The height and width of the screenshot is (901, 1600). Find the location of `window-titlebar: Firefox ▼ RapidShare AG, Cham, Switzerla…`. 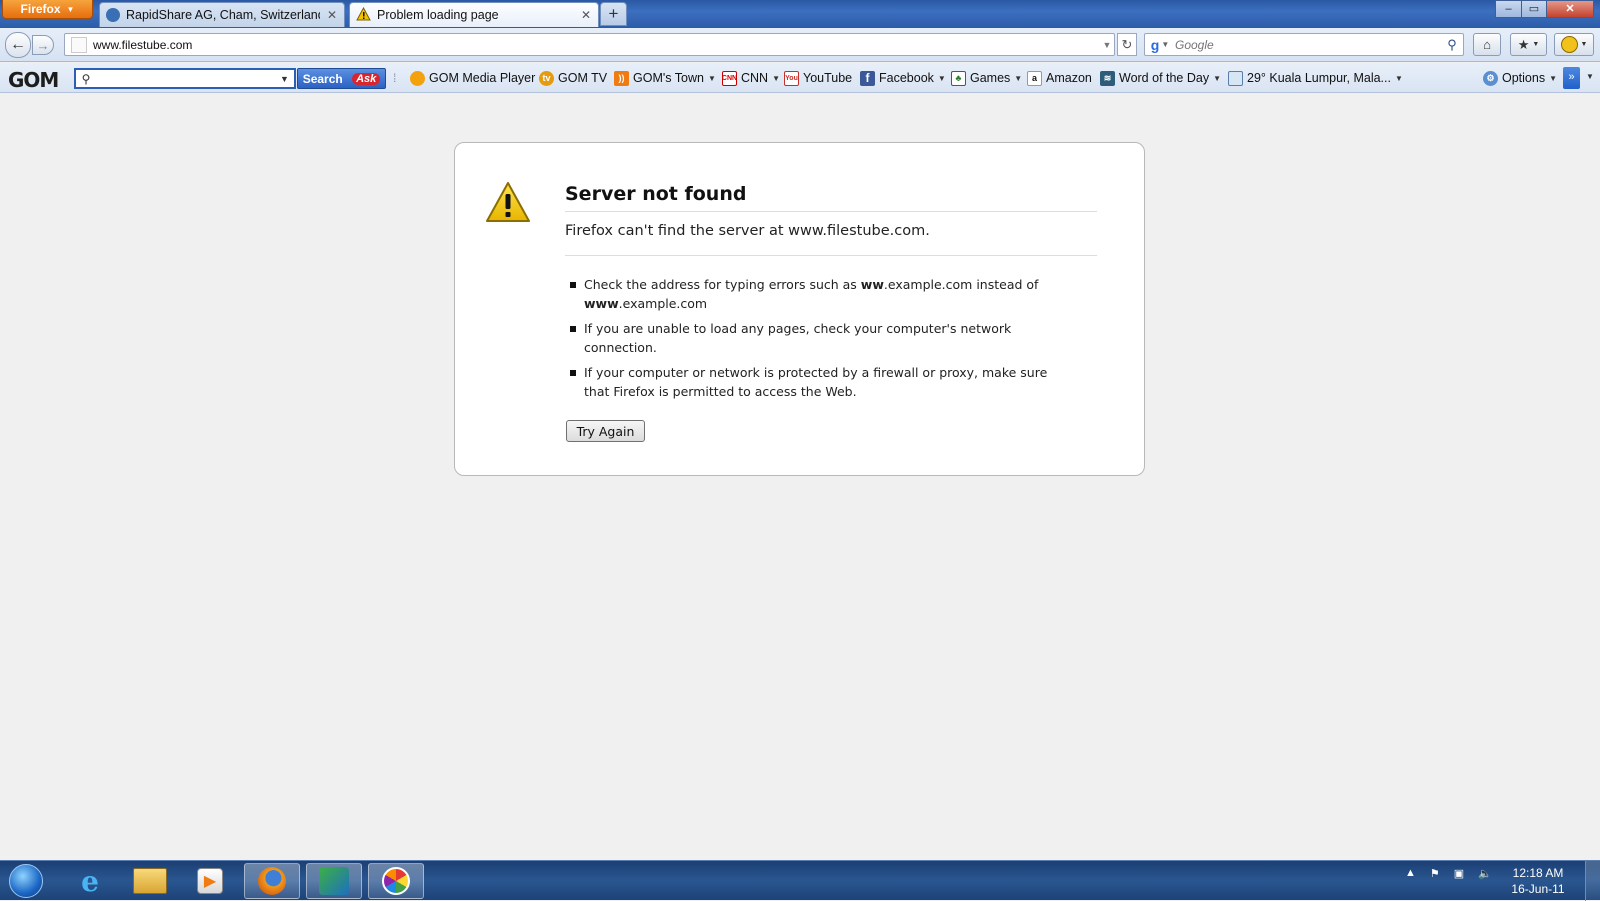

window-titlebar: Firefox ▼ RapidShare AG, Cham, Switzerla… is located at coordinates (800, 14).